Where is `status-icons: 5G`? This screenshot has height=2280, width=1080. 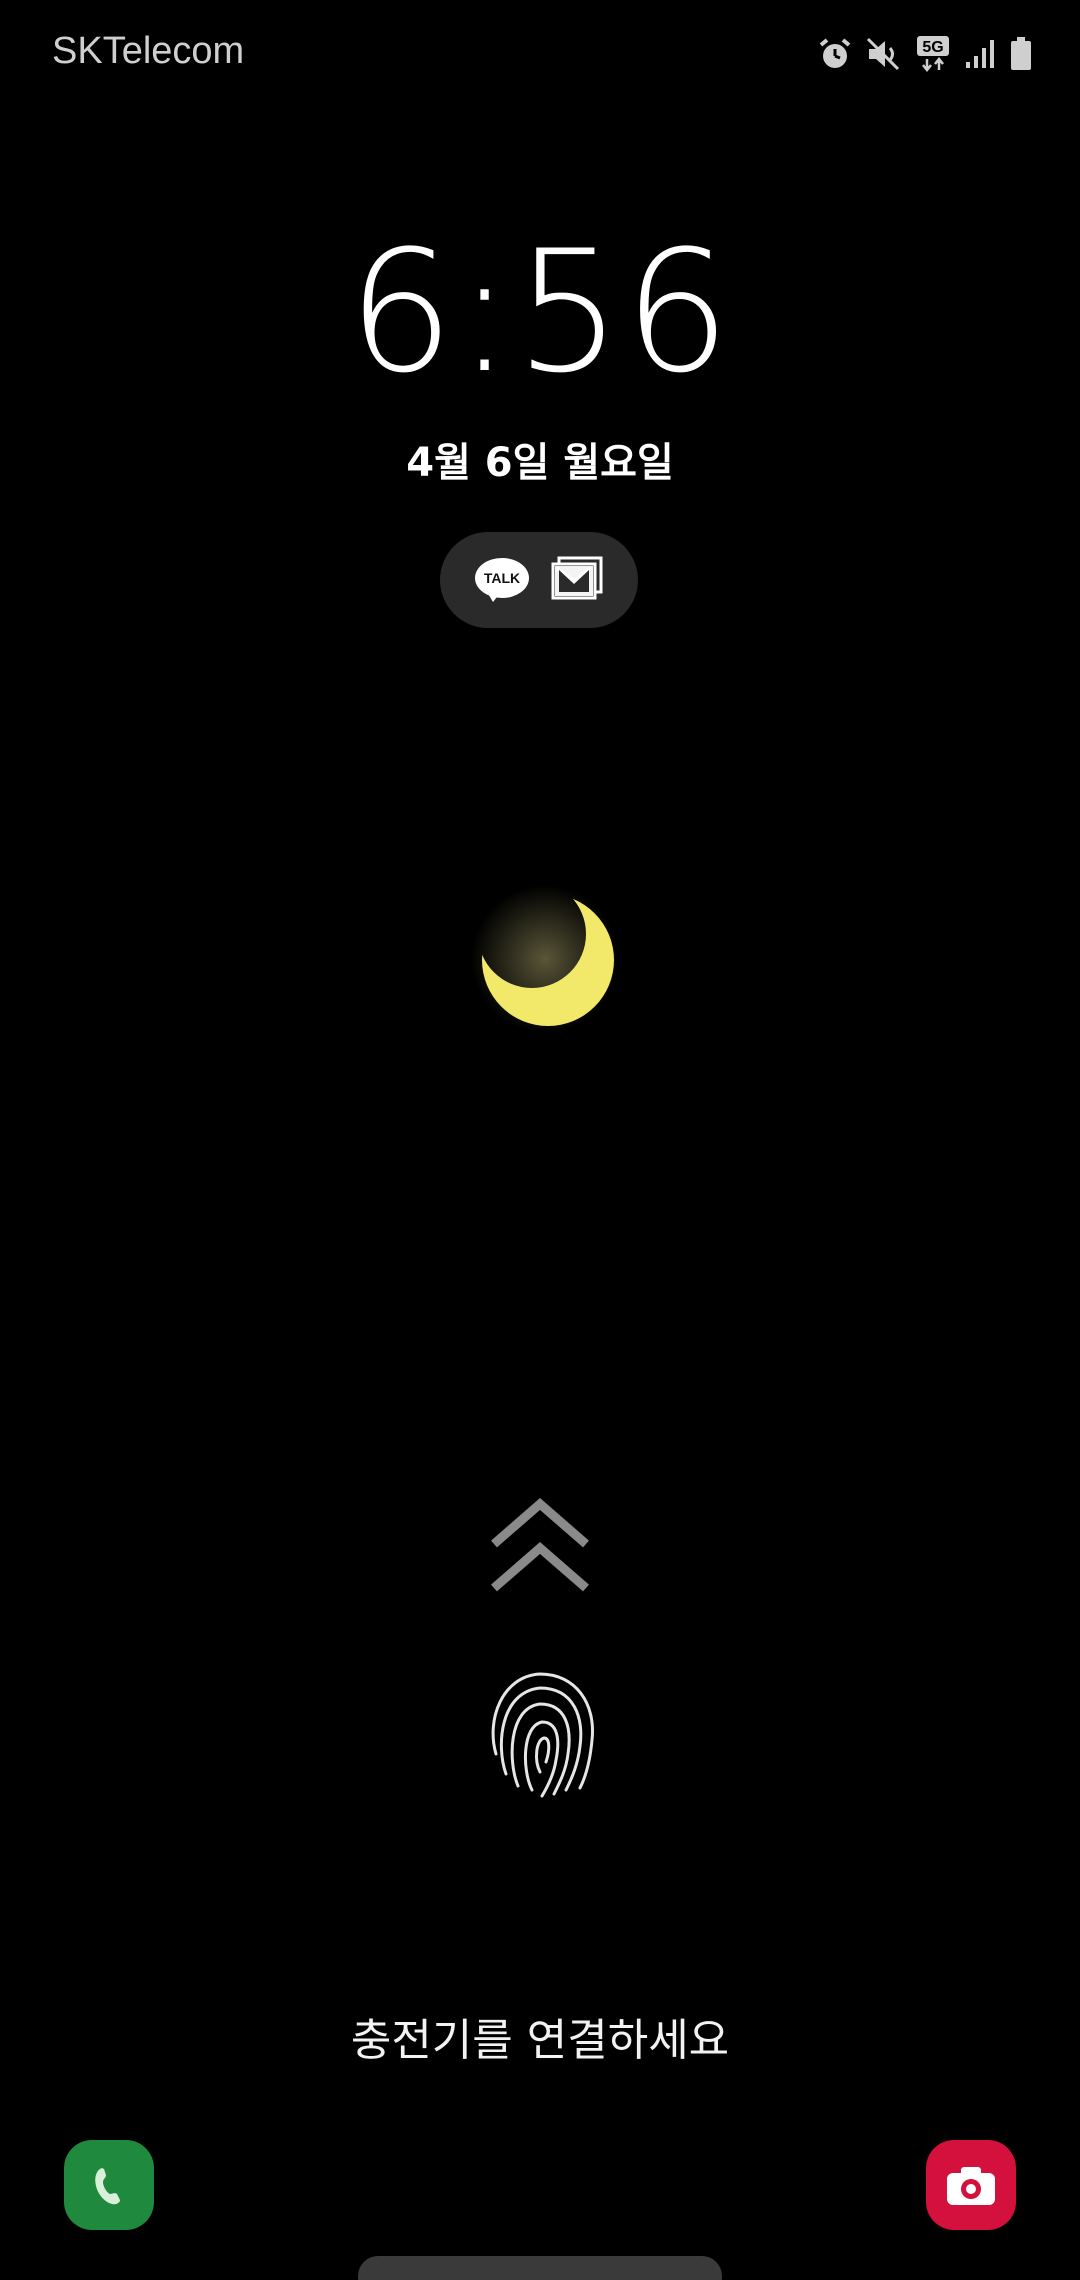
status-icons: 5G is located at coordinates (925, 54).